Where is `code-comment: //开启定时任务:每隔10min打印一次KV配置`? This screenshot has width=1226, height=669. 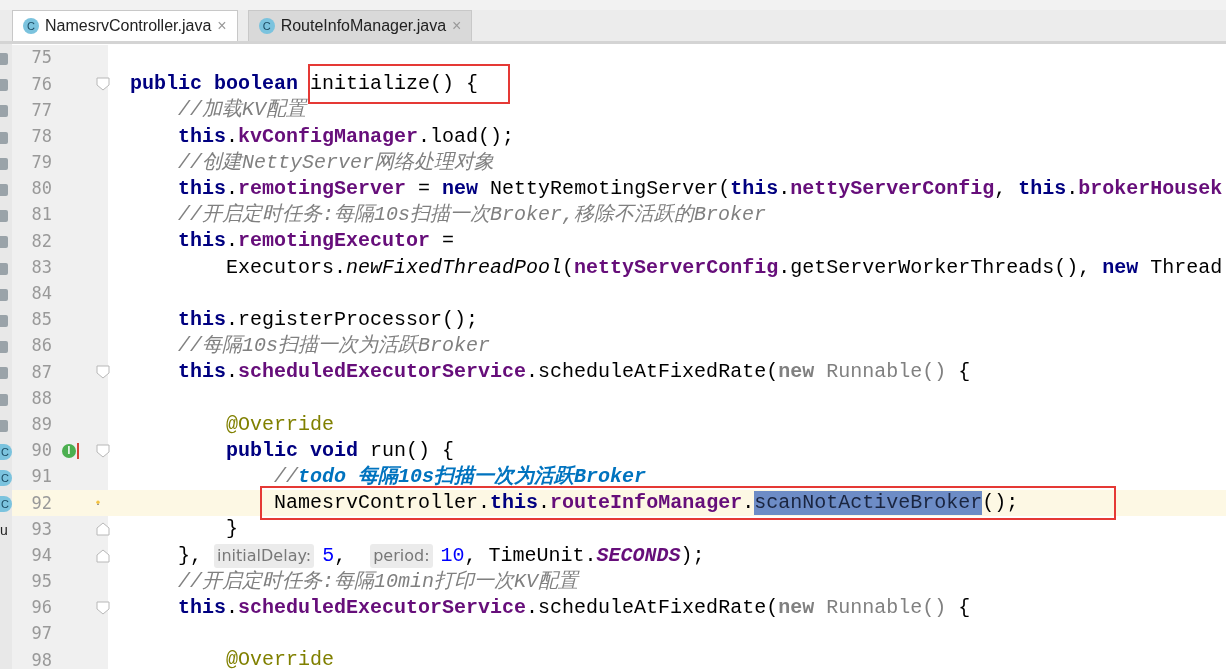 code-comment: //开启定时任务:每隔10min打印一次KV配置 is located at coordinates (378, 581).